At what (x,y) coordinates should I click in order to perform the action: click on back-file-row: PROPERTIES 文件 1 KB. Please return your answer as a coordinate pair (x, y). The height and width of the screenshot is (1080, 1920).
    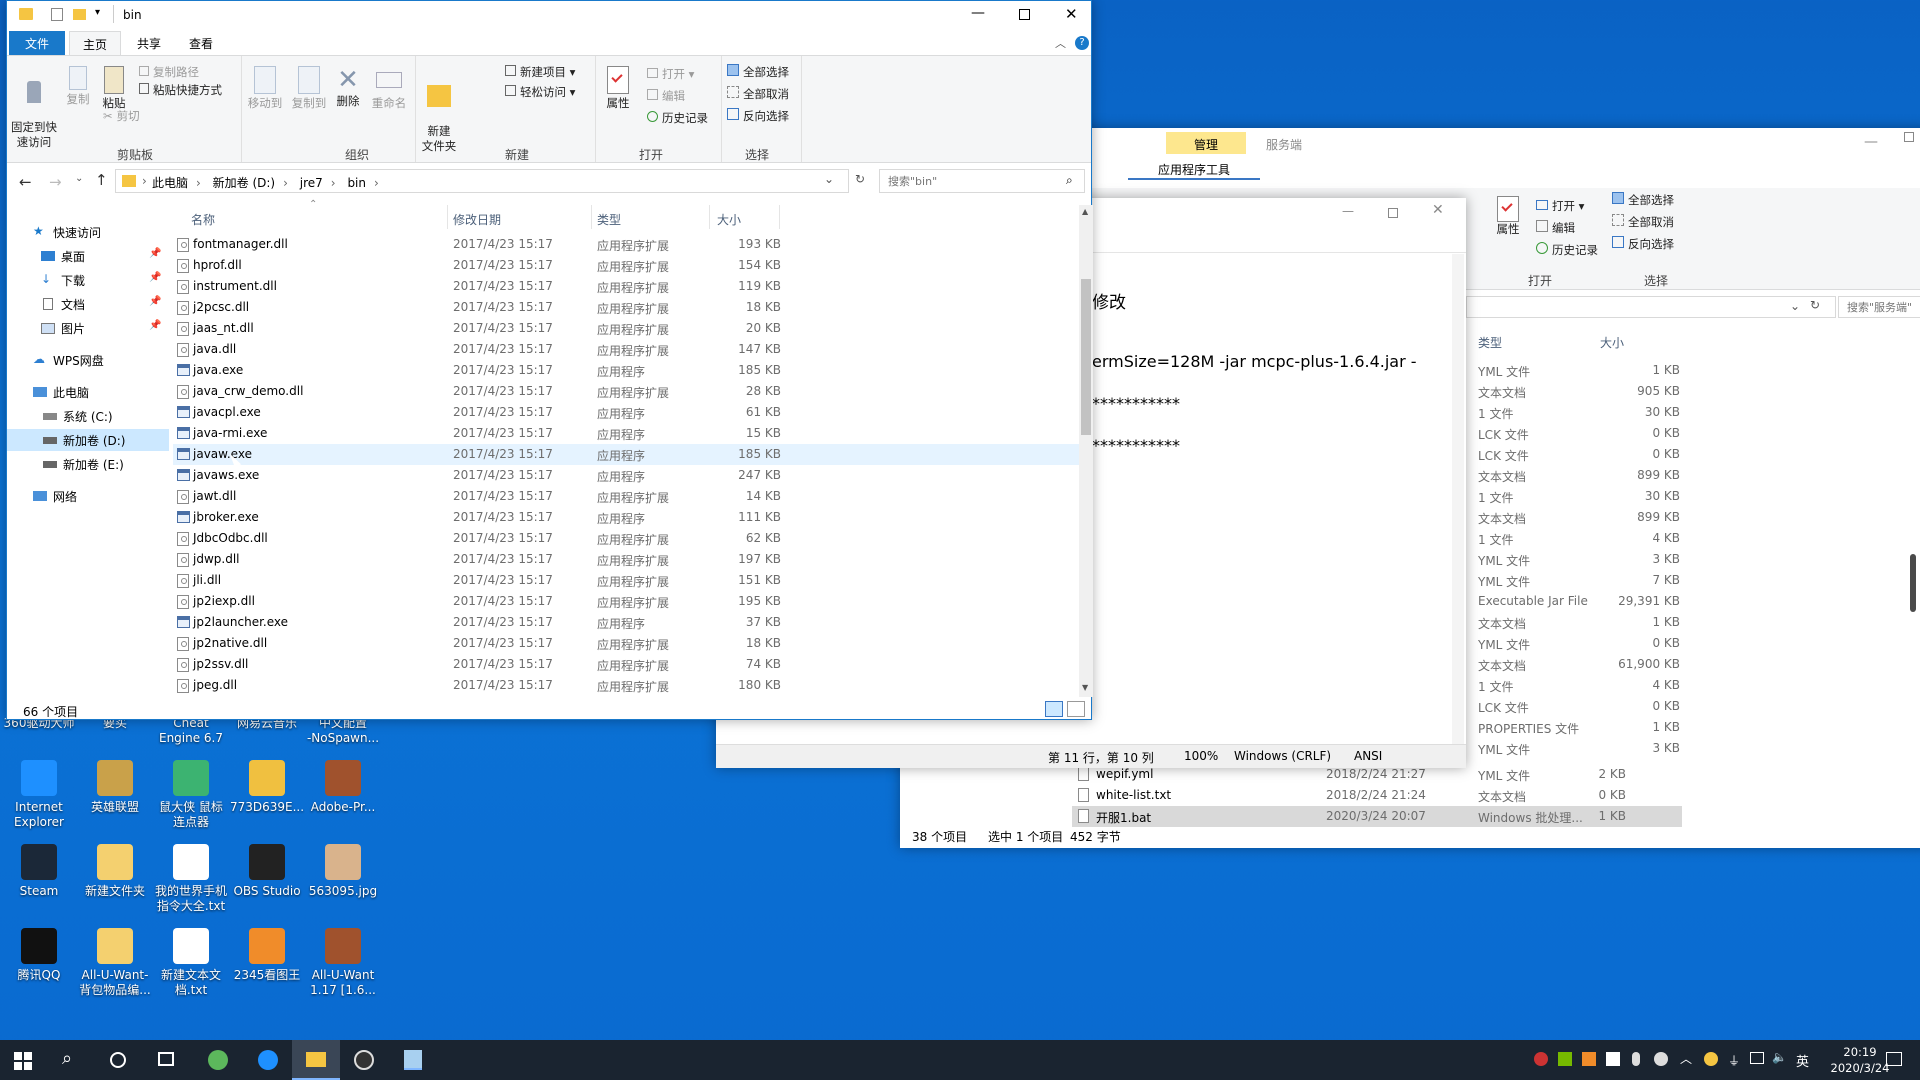
    Looking at the image, I should click on (1575, 727).